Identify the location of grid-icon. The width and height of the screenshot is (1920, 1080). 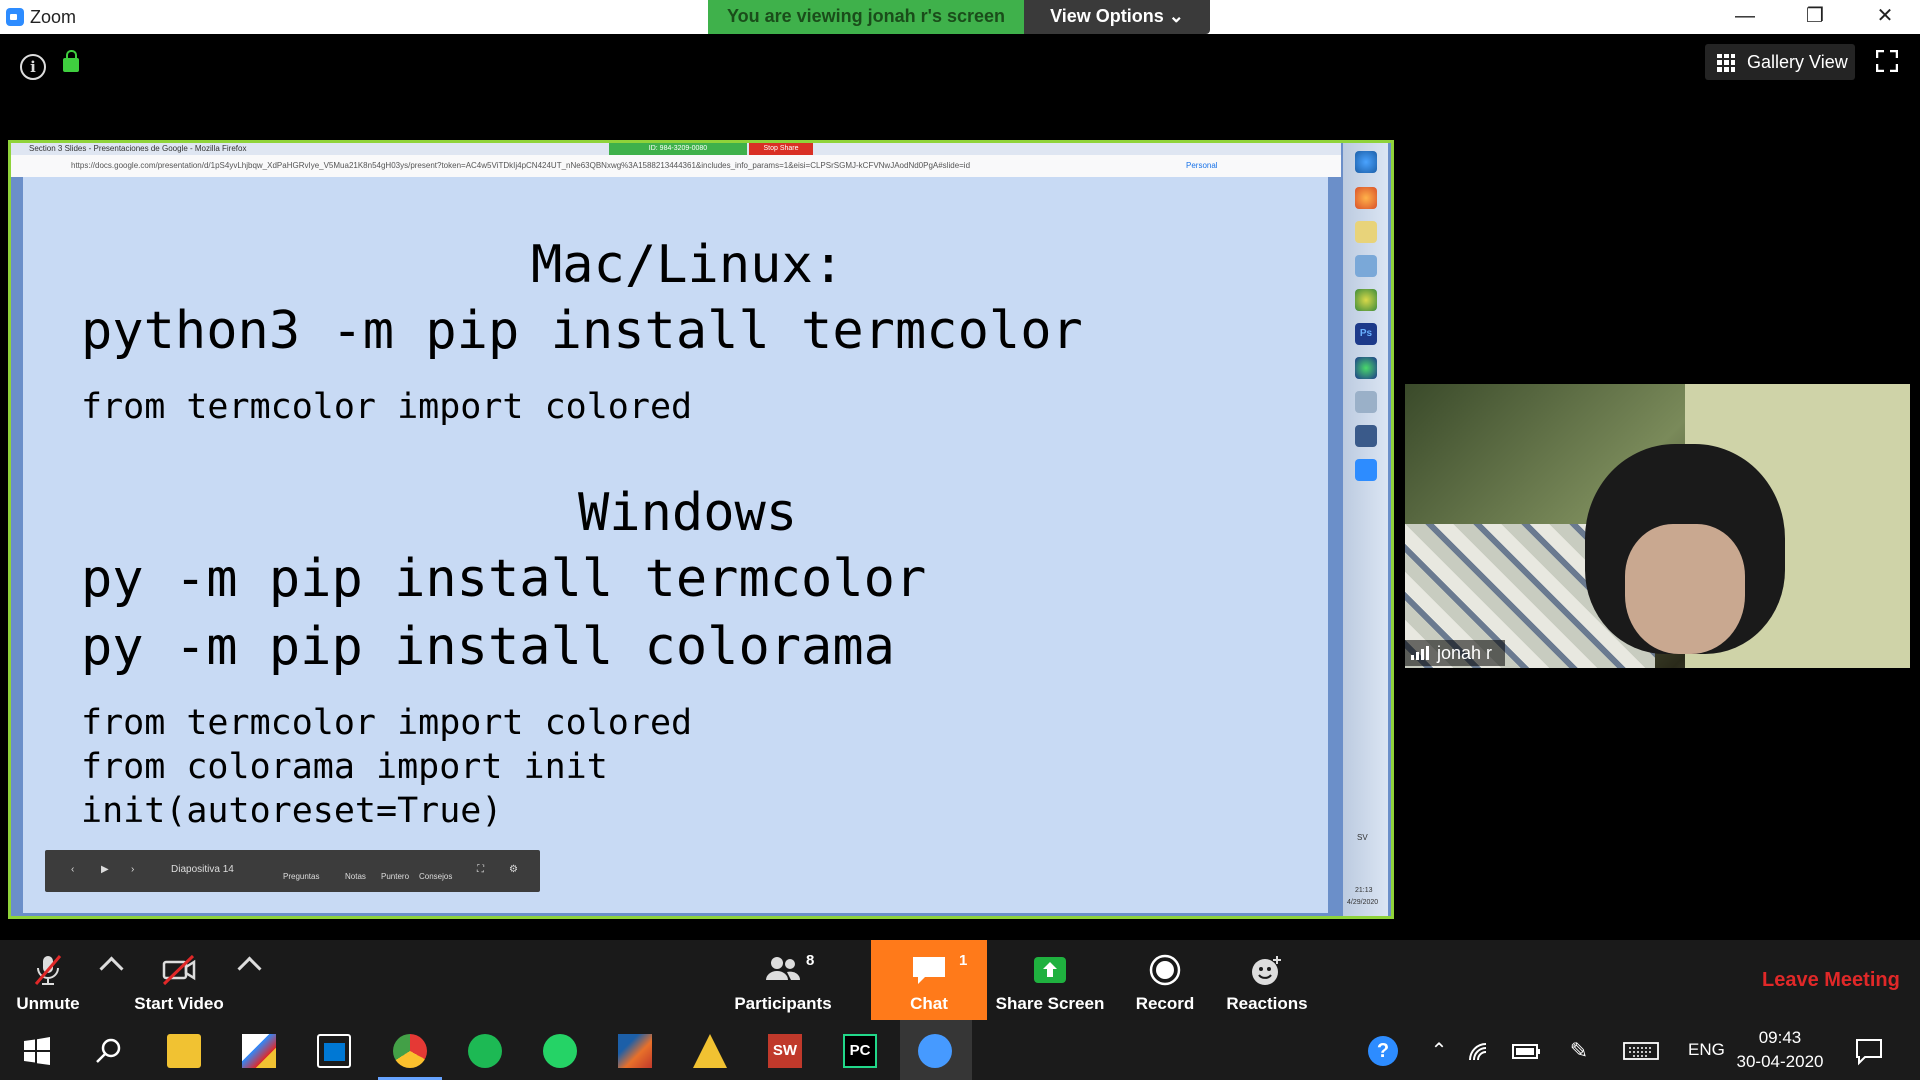
(1726, 63).